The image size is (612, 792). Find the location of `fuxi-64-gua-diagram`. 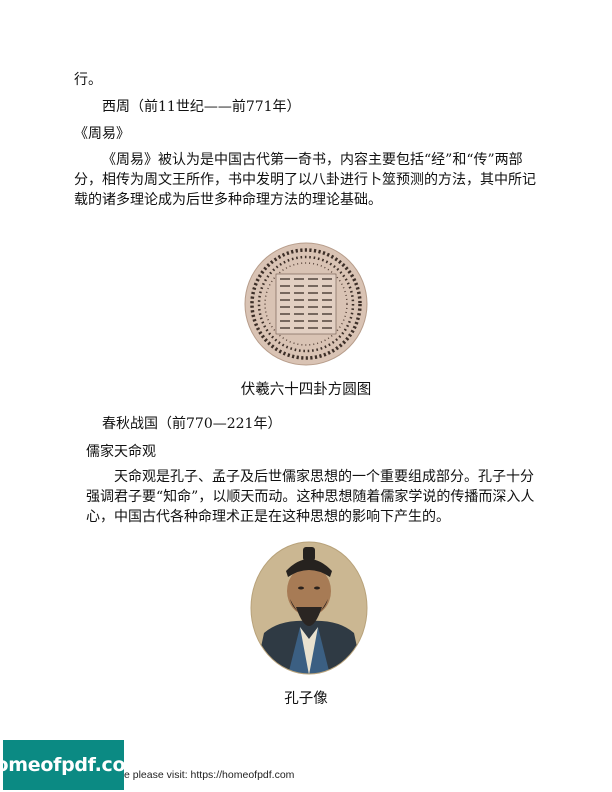

fuxi-64-gua-diagram is located at coordinates (306, 305).